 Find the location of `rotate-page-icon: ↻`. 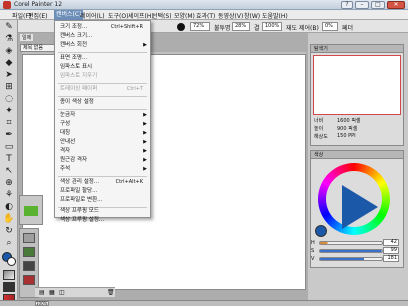

rotate-page-icon: ↻ is located at coordinates (9, 231).